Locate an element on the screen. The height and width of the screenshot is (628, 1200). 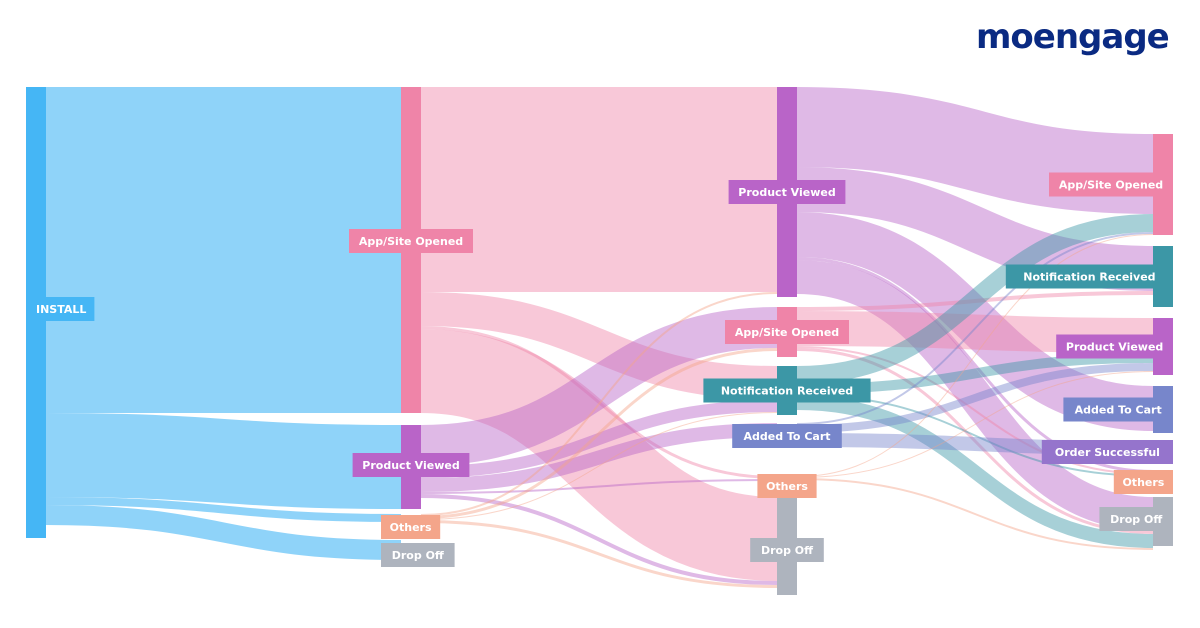
node-label-c3_oth: Others is located at coordinates (1143, 482).